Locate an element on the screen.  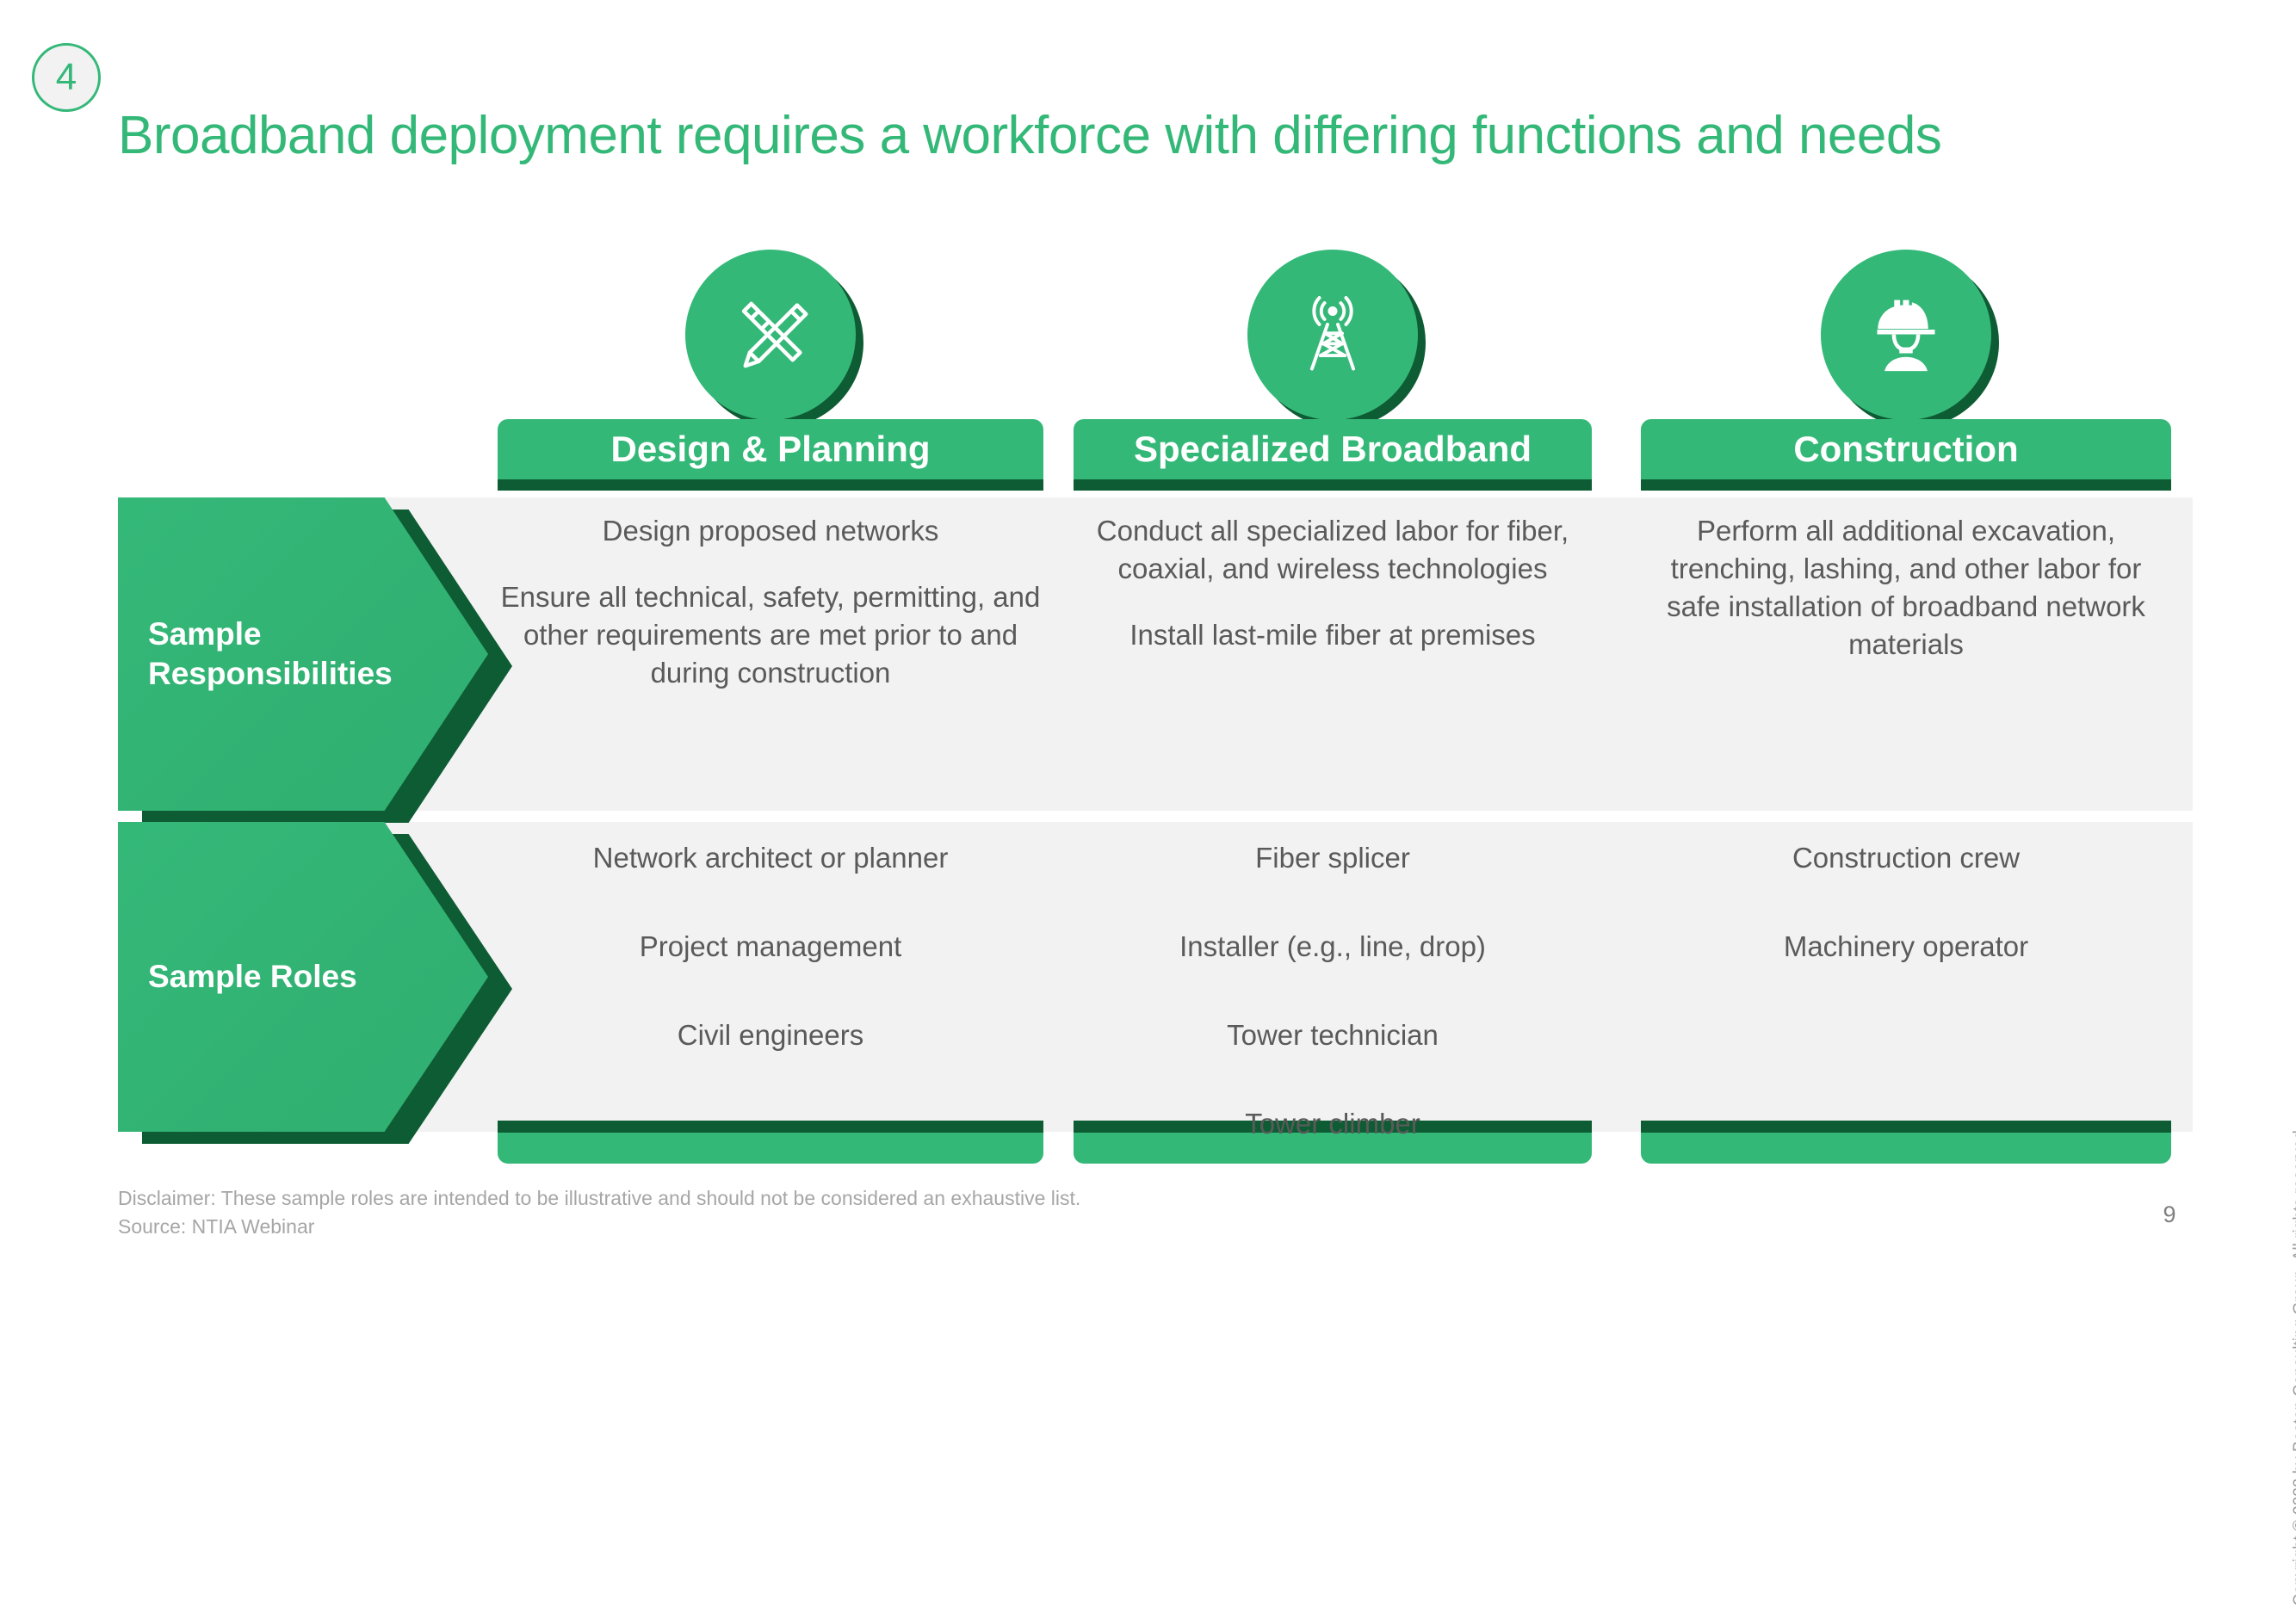
cell-paragraph: Fiber splicer is located at coordinates (1332, 858).